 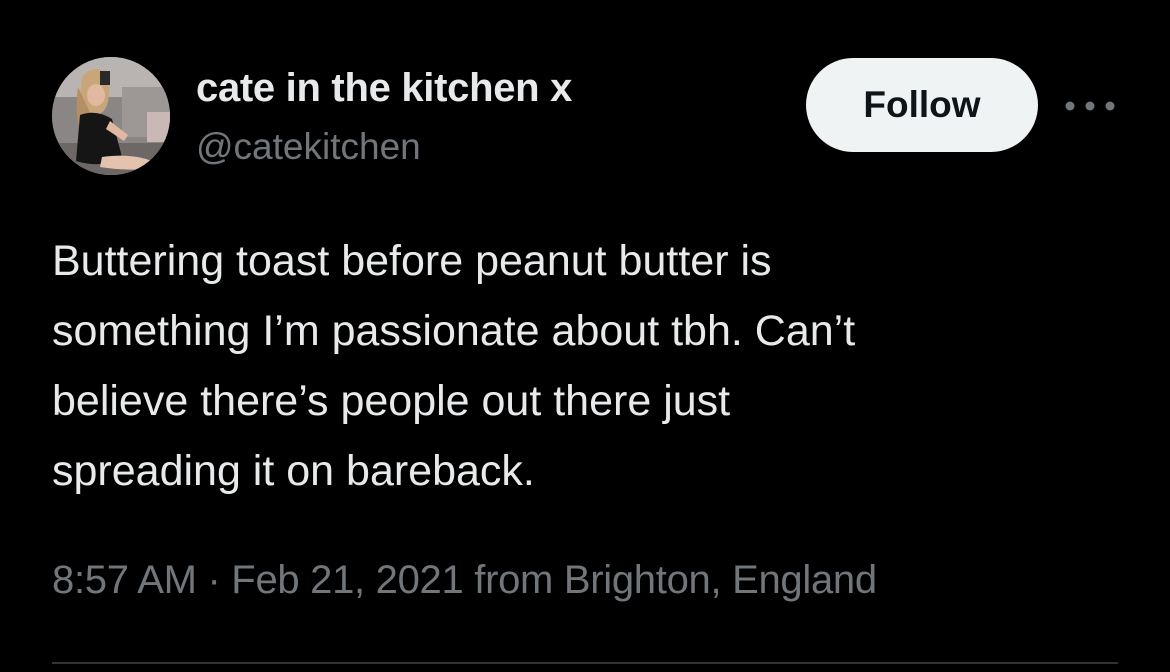 I want to click on divider, so click(x=585, y=663).